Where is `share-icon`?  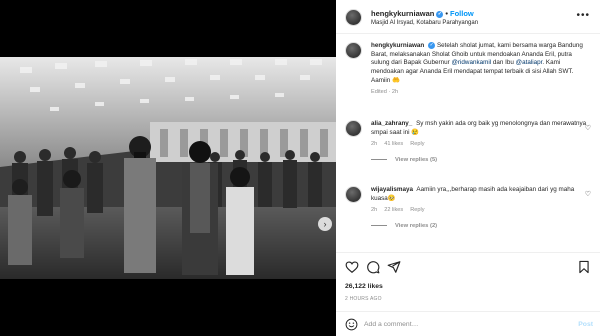
share-icon is located at coordinates (394, 267).